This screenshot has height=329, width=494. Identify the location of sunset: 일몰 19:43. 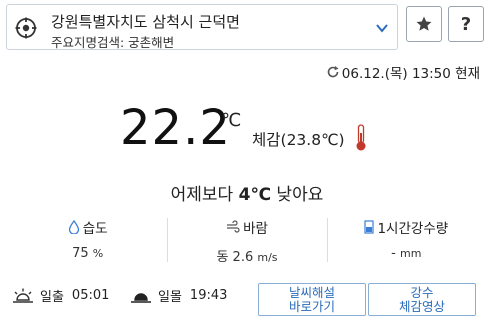
(178, 295).